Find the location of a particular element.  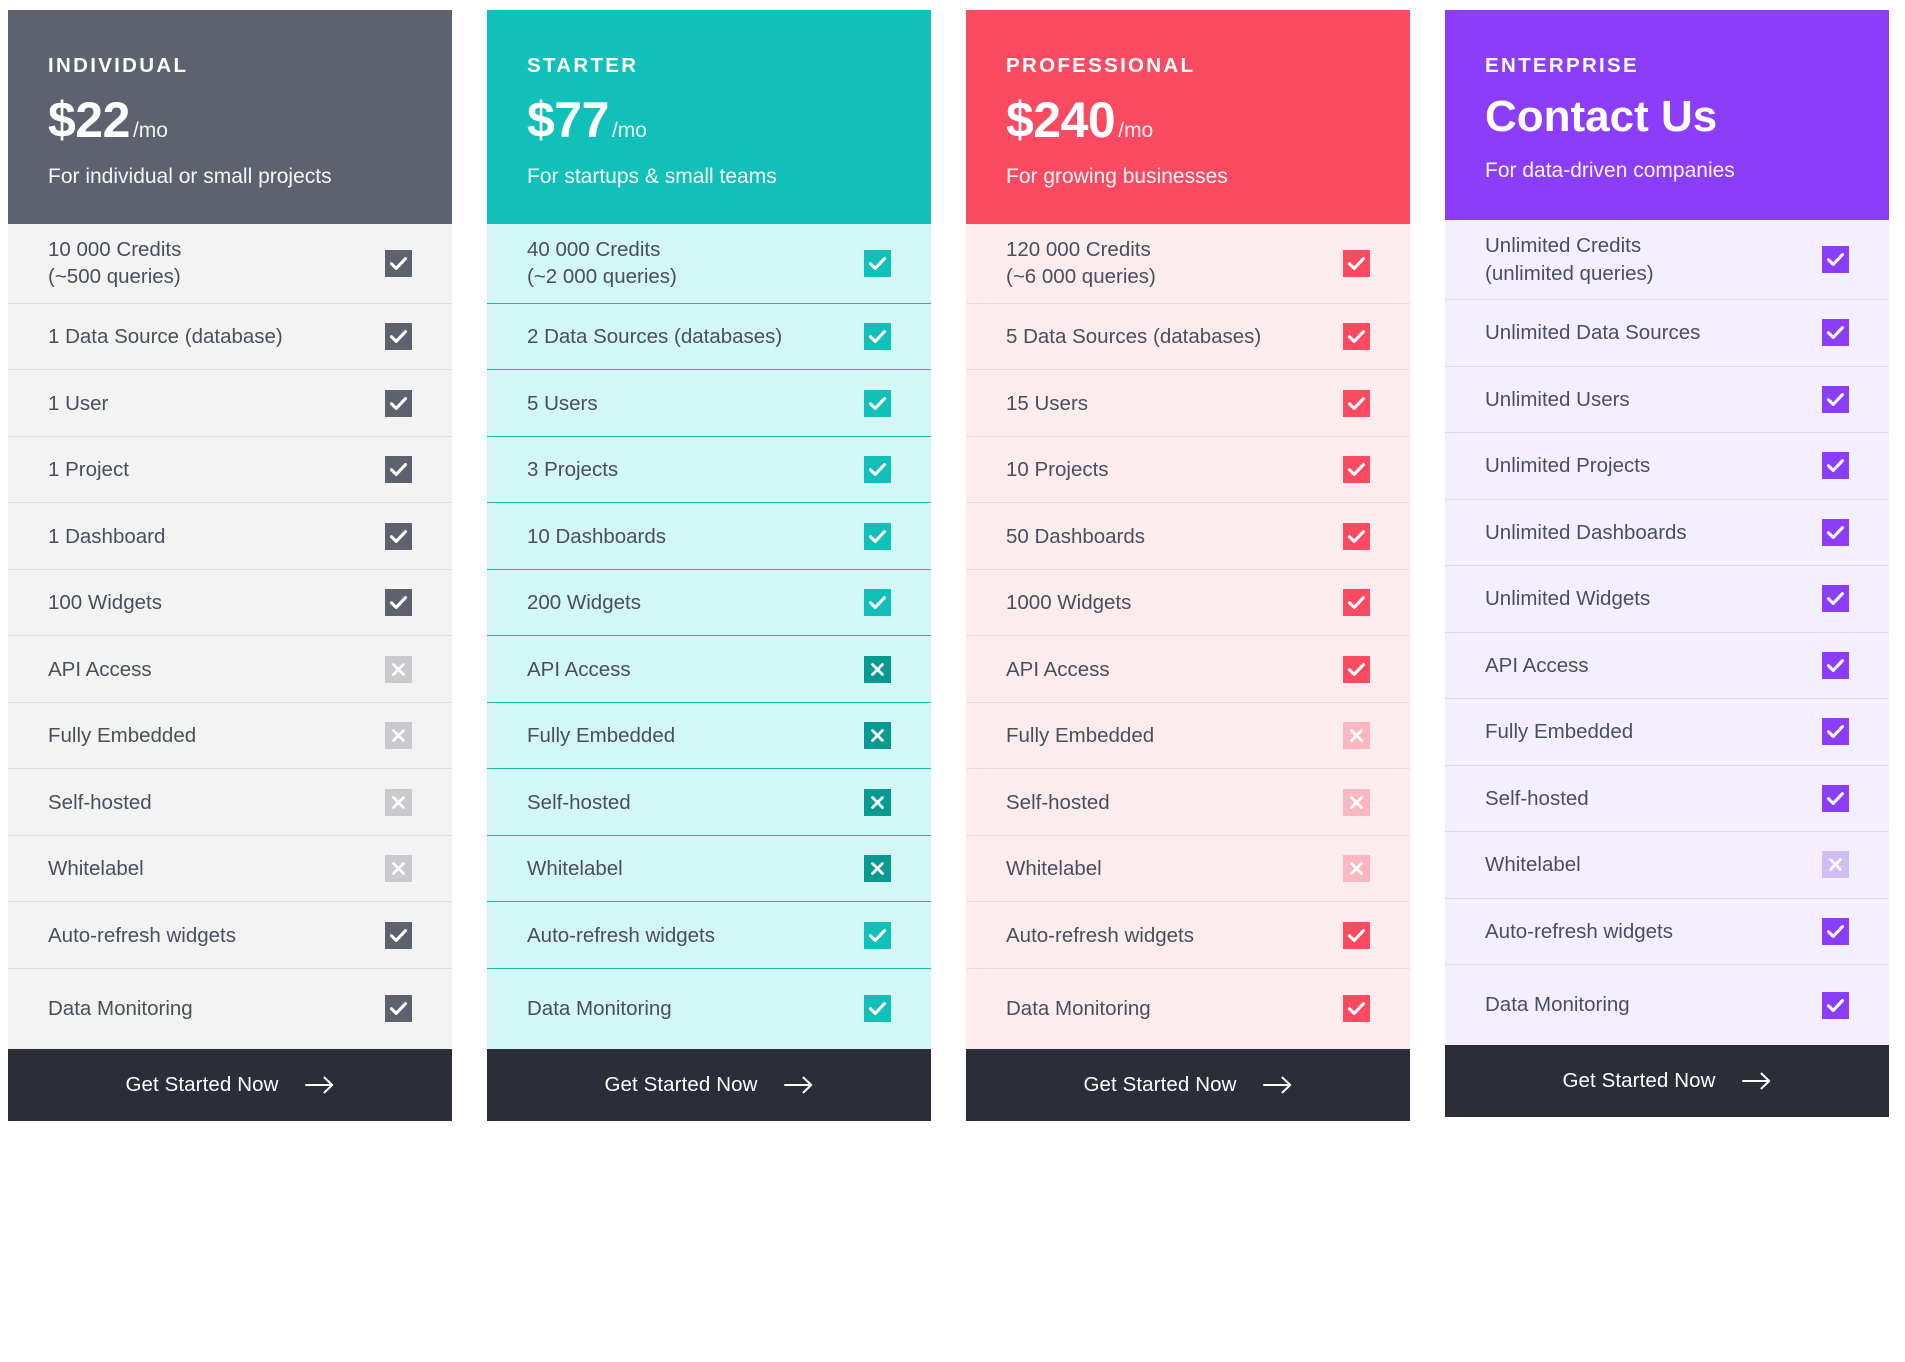

feature-row: 5 Users is located at coordinates (709, 403).